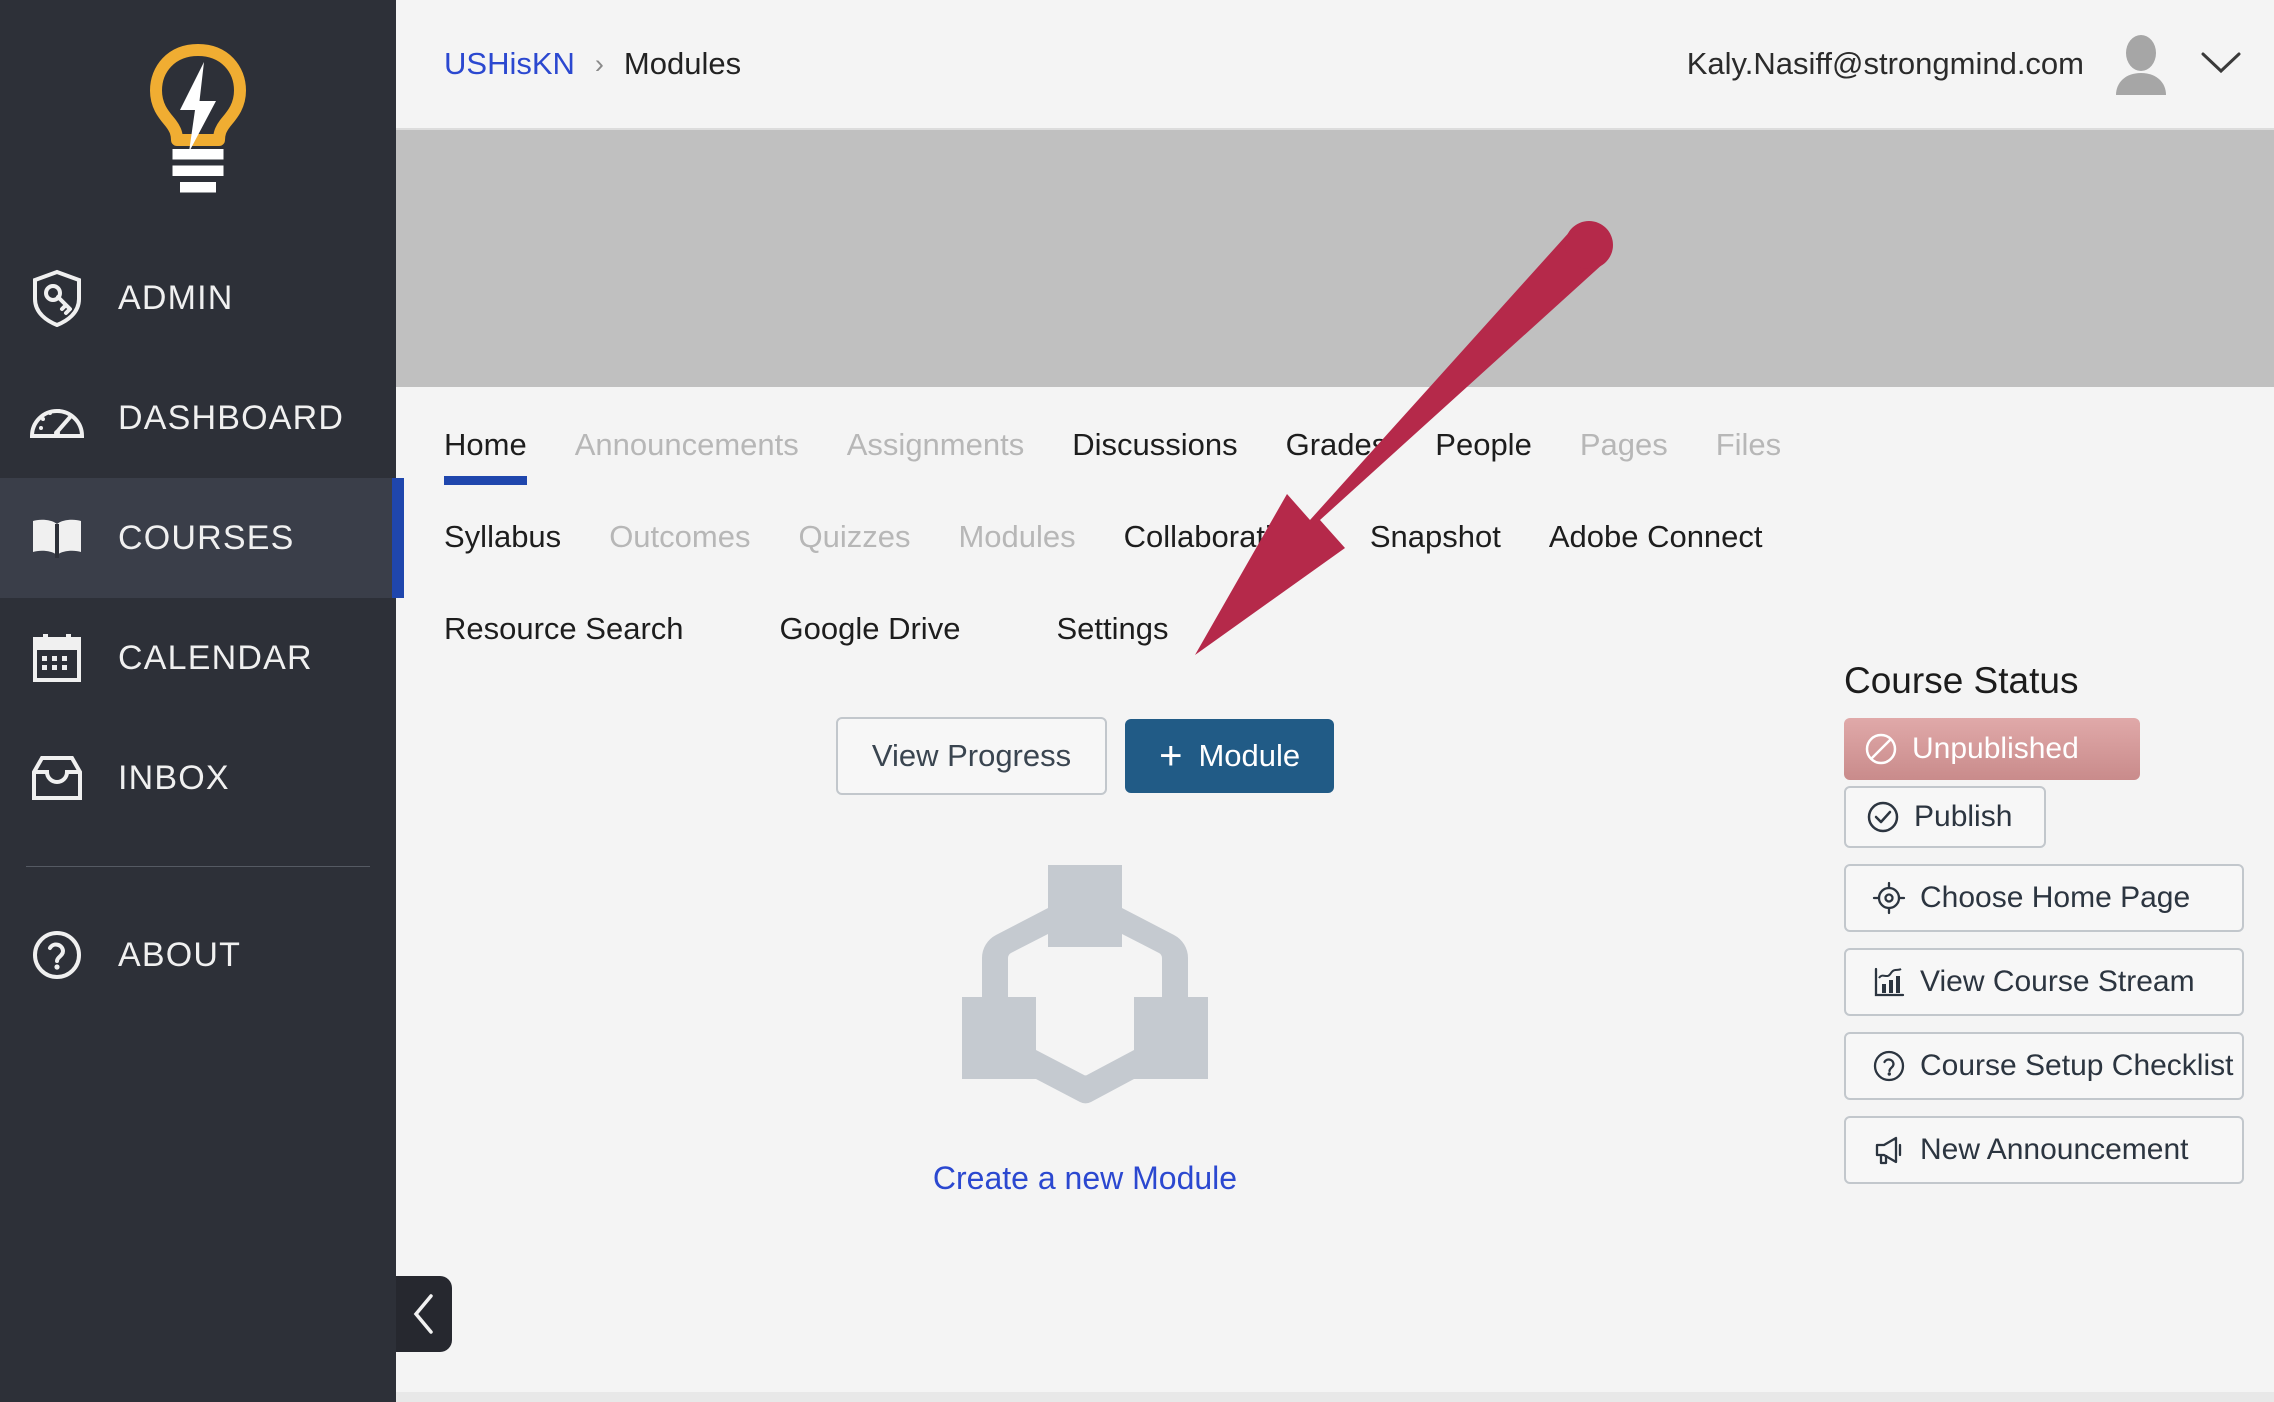 The image size is (2274, 1402). Describe the element at coordinates (198, 866) in the screenshot. I see `sidebar-divider` at that location.